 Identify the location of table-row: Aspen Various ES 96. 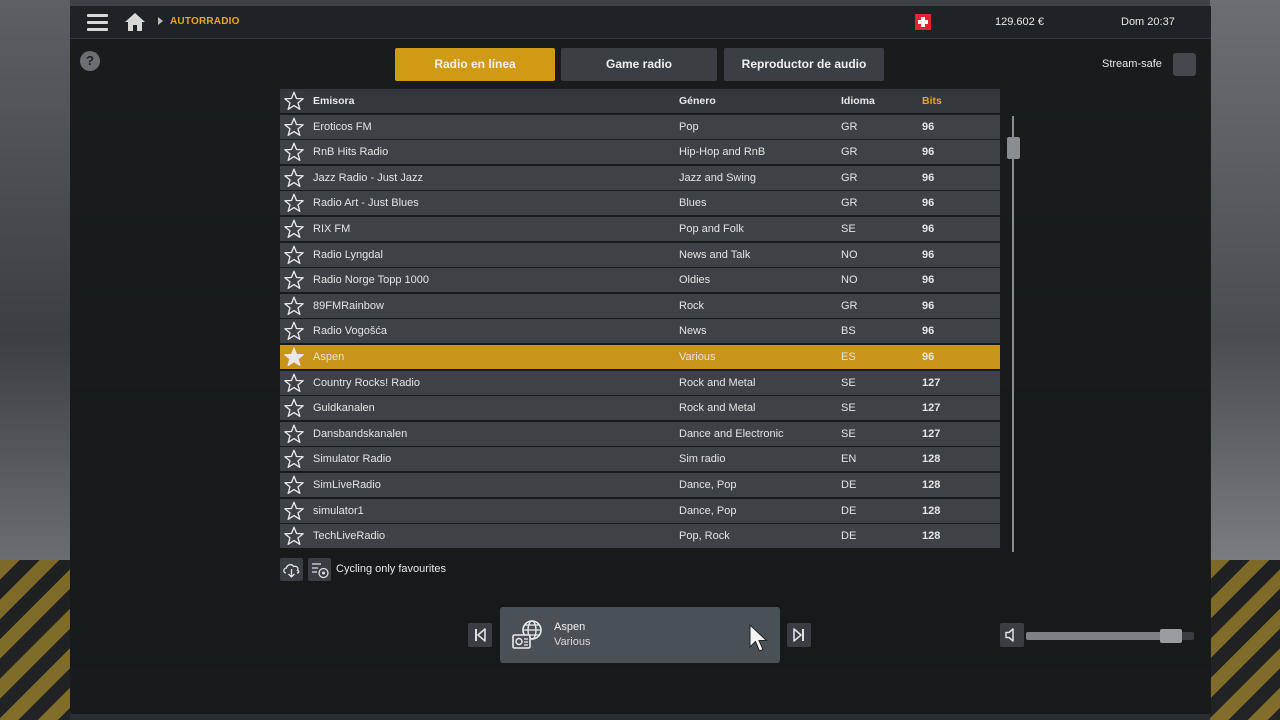
(640, 356).